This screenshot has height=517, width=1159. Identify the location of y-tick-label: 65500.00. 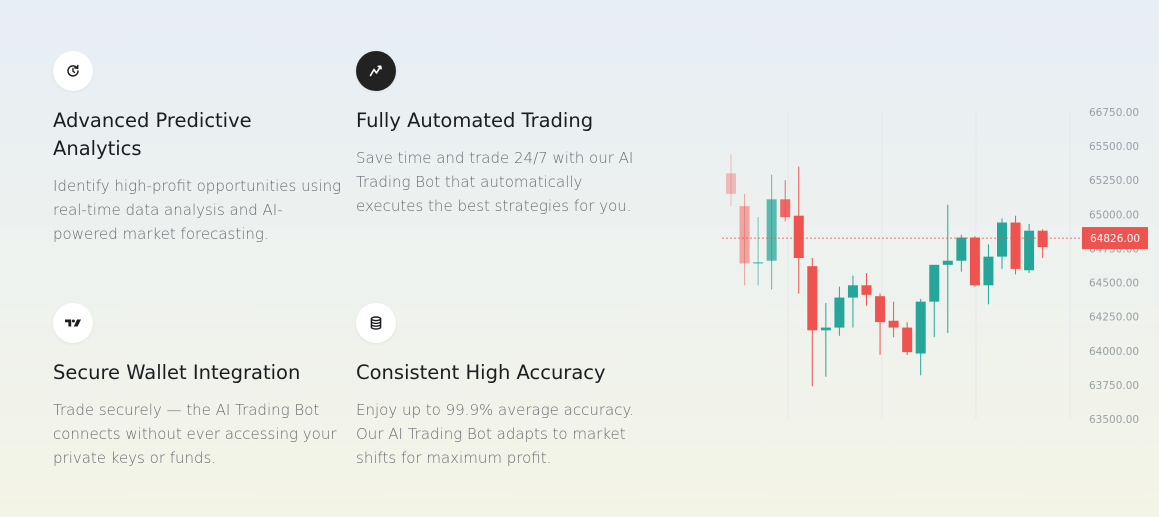
(1114, 147).